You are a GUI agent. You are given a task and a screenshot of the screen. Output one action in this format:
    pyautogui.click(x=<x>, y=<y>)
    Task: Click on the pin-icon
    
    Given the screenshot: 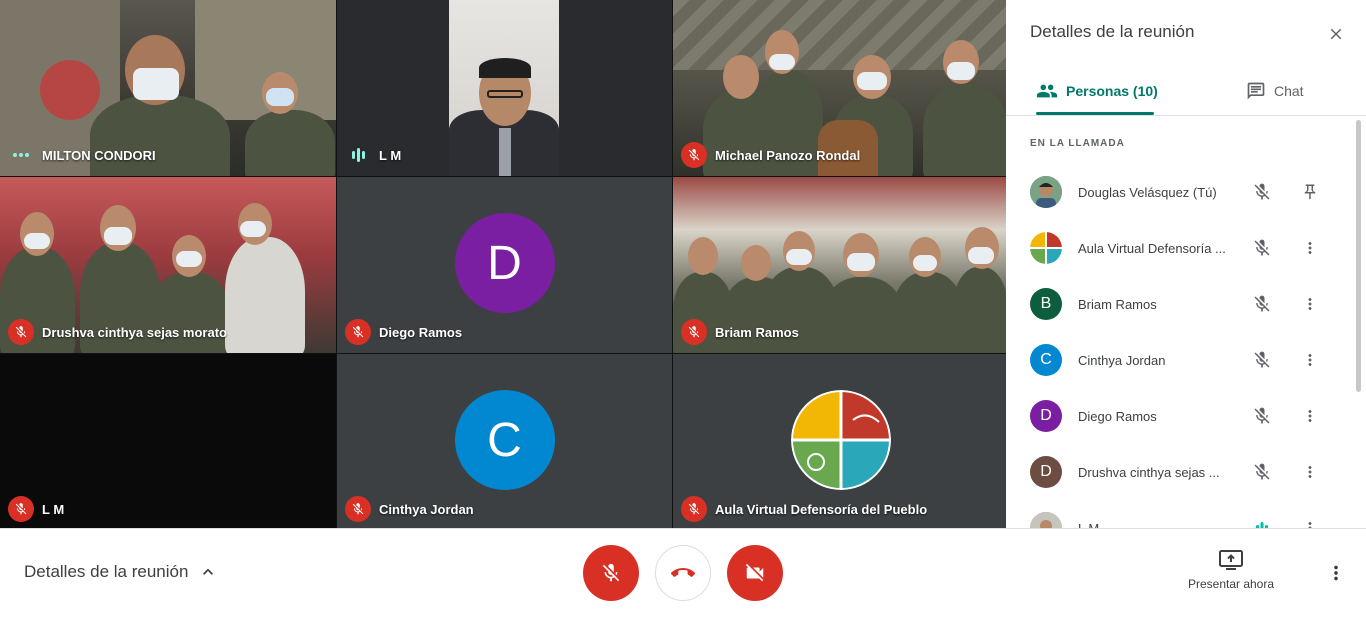 What is the action you would take?
    pyautogui.click(x=1310, y=192)
    